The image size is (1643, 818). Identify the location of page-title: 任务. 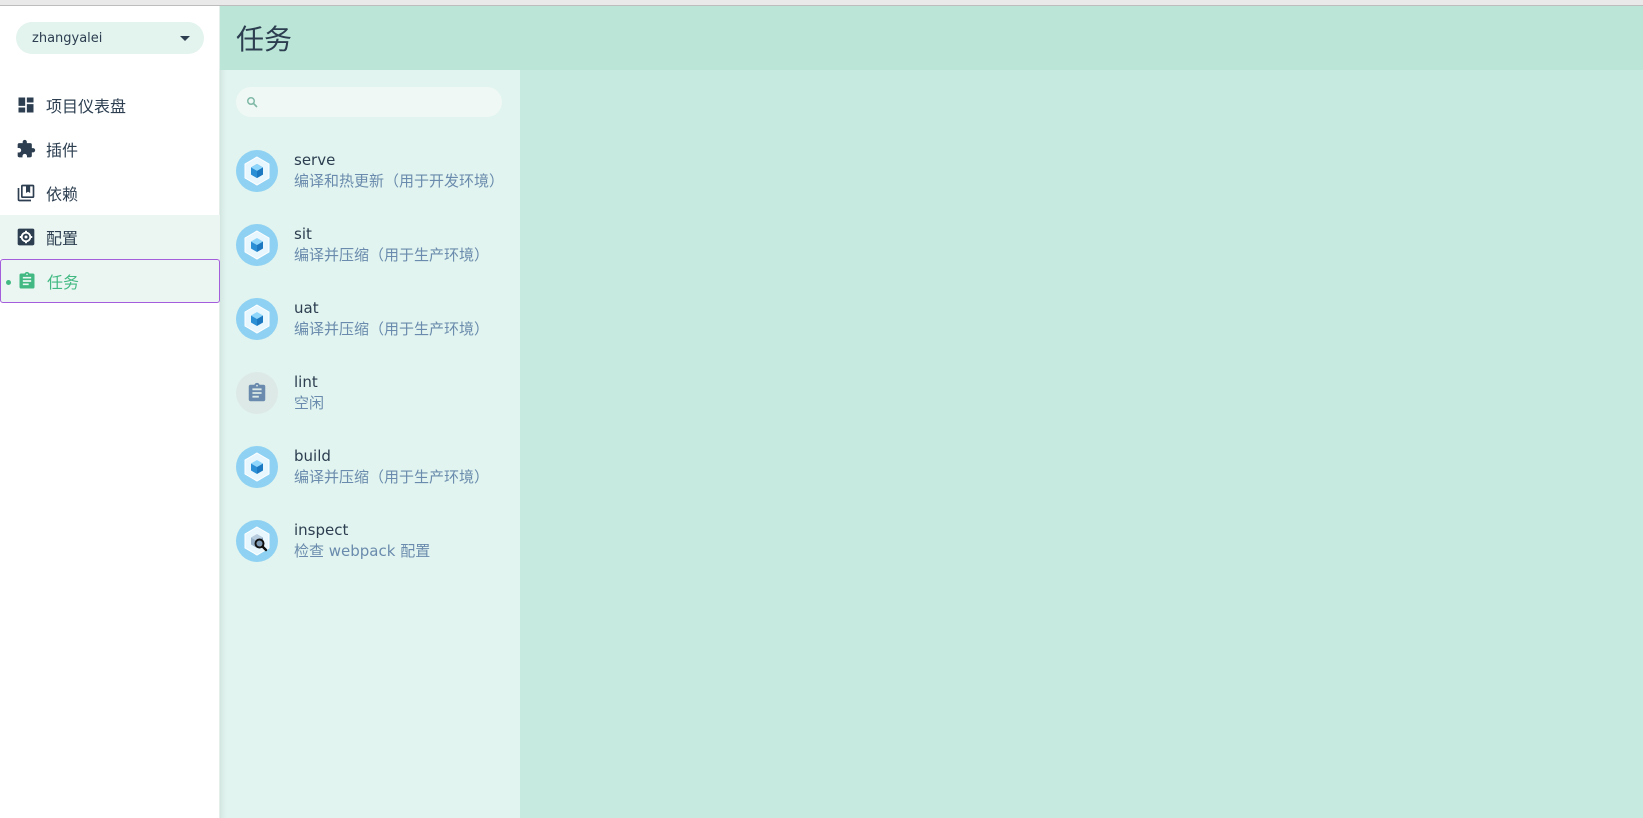
(264, 39).